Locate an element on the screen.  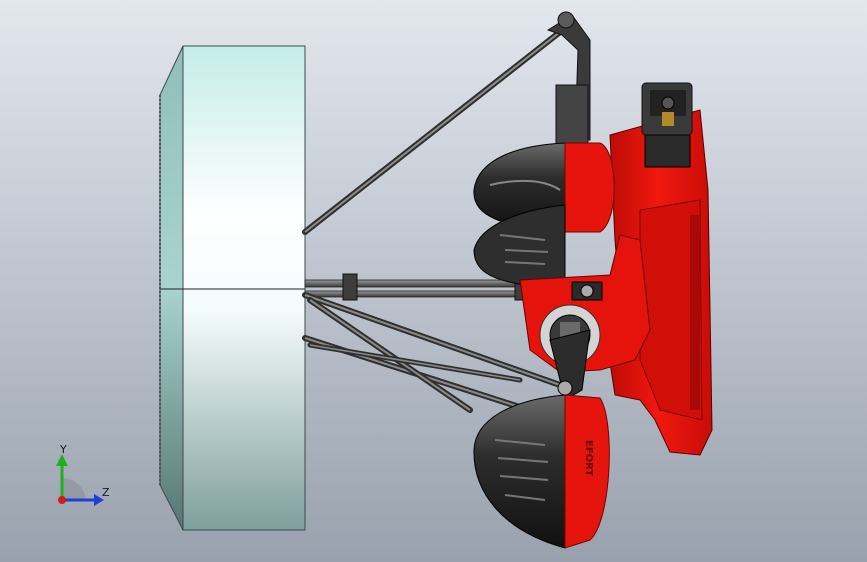
platform-front-face is located at coordinates (244, 288).